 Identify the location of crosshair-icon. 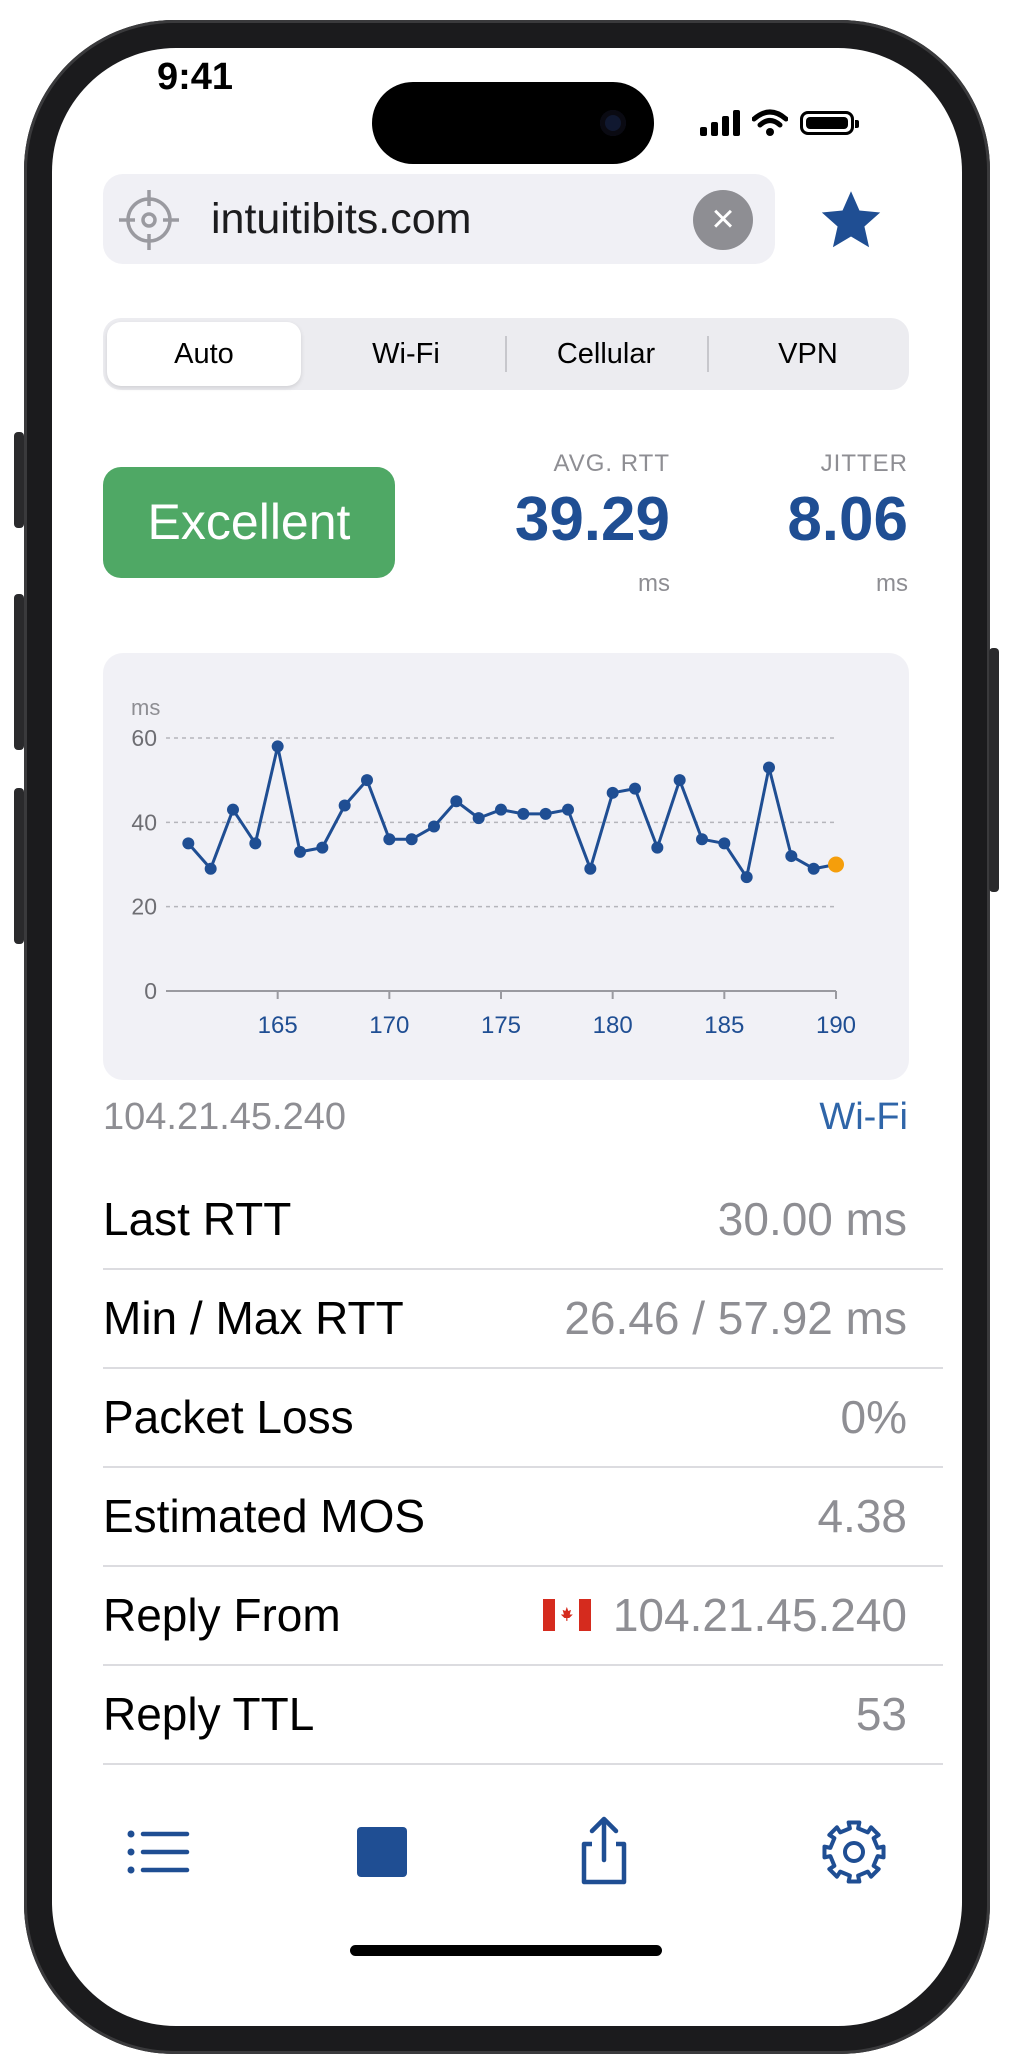
(149, 220).